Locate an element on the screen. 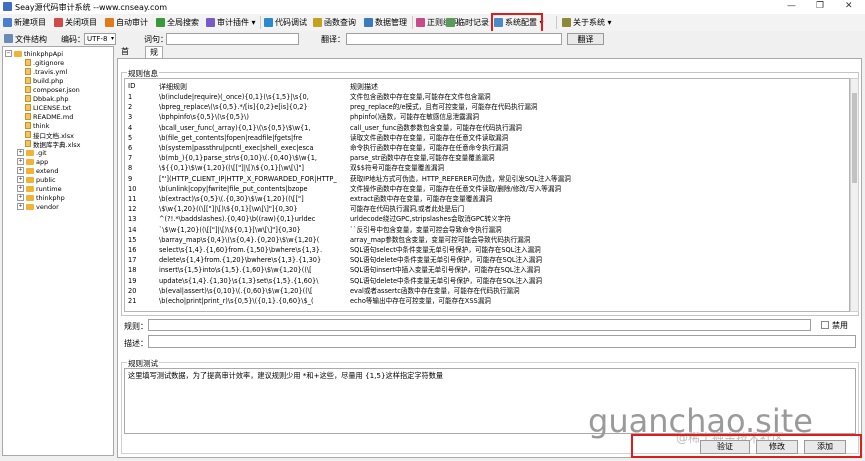 The width and height of the screenshot is (865, 461). auto-audit-icon is located at coordinates (109, 22).